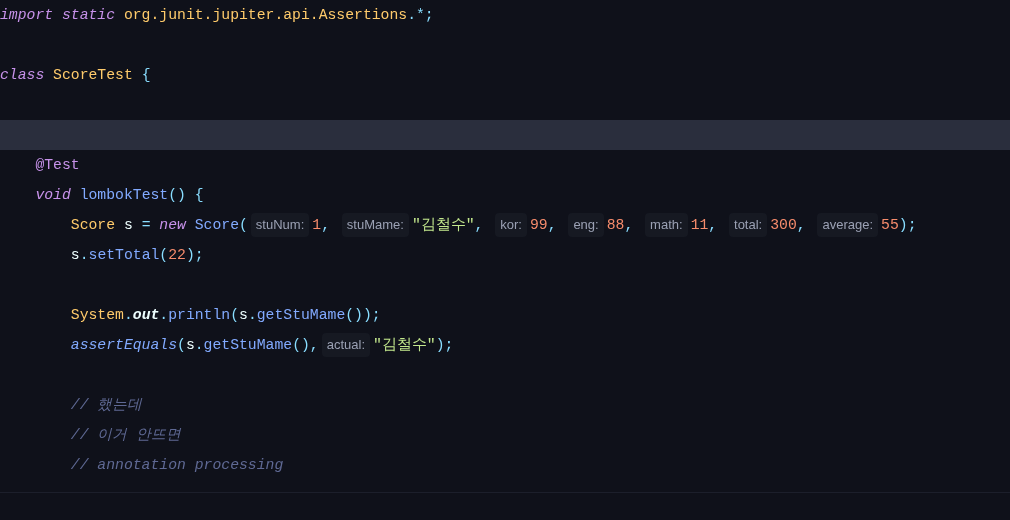 This screenshot has height=520, width=1010. What do you see at coordinates (413, 345) in the screenshot?
I see `code-text: "김철수");` at bounding box center [413, 345].